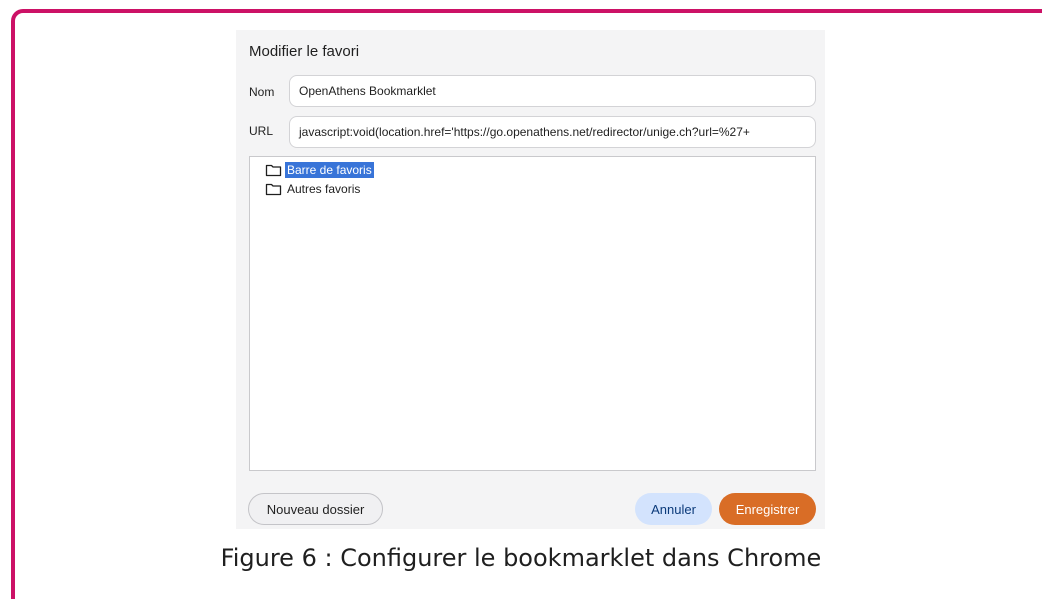 The width and height of the screenshot is (1042, 599). I want to click on new-folder-button: Nouveau dossier, so click(315, 509).